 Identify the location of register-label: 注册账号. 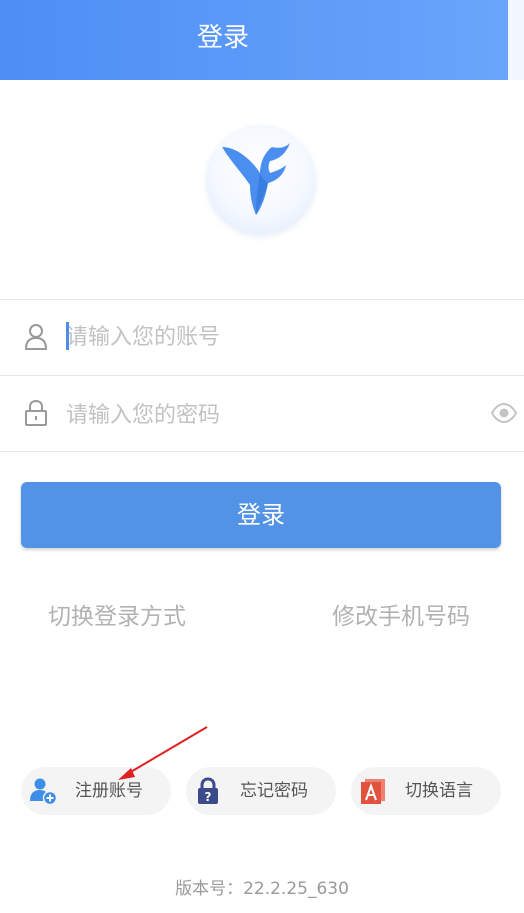
(109, 791).